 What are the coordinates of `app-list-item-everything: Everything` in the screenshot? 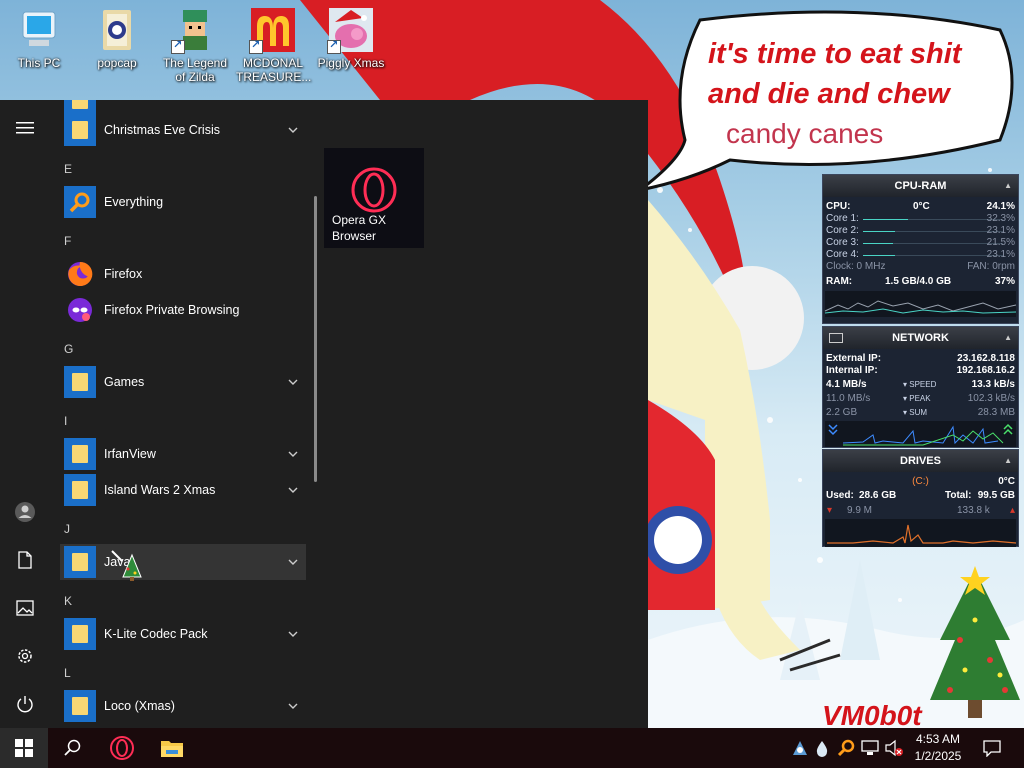 It's located at (183, 202).